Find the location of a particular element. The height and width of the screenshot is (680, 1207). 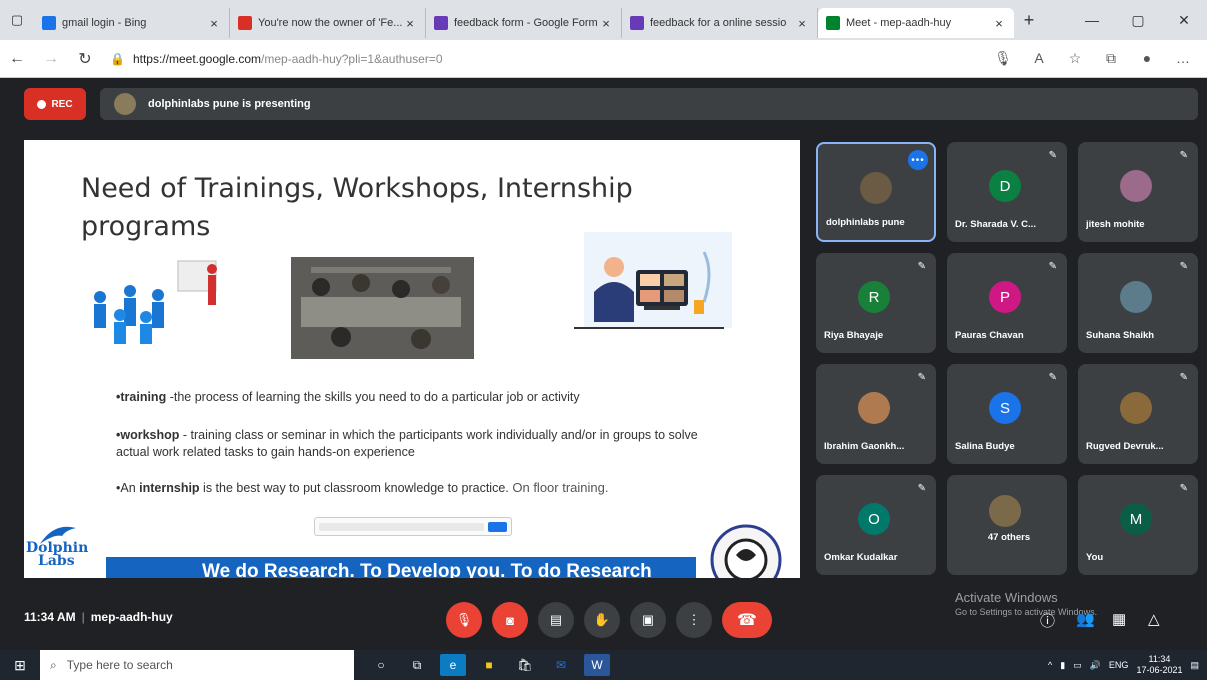

participant-tile: ✎ jitesh mohite is located at coordinates (1138, 192).